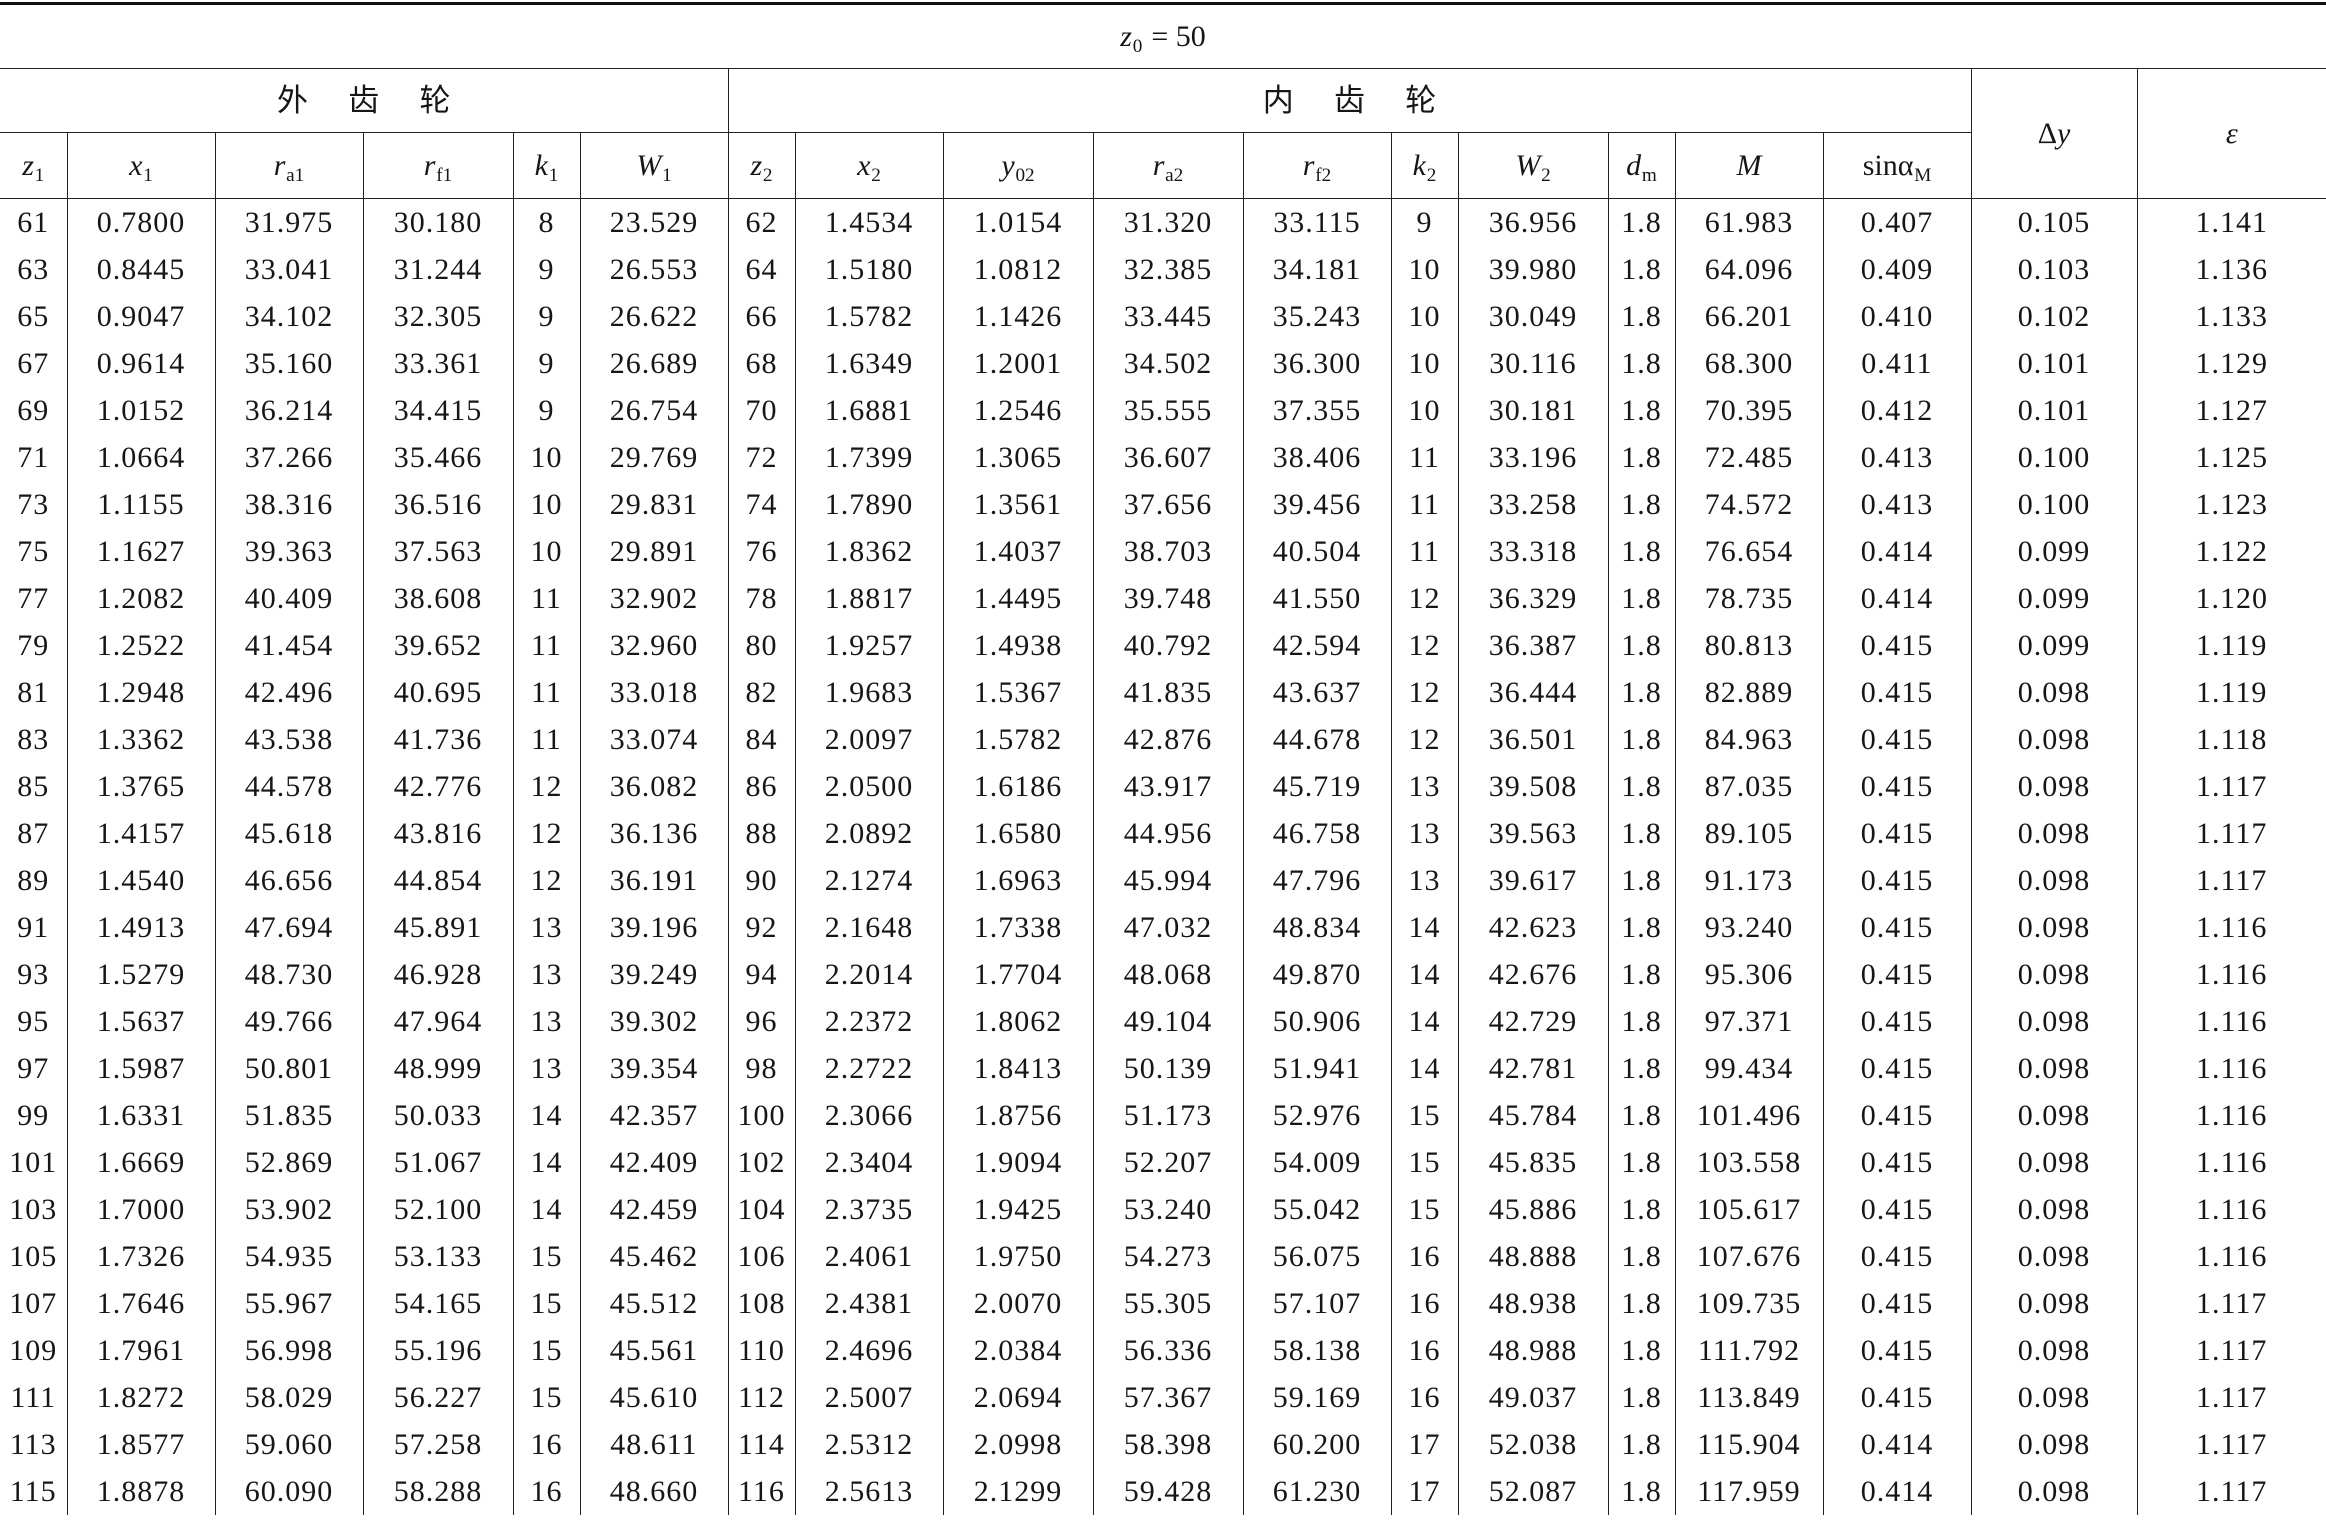 This screenshot has width=2326, height=1525. I want to click on cell-x2: 1.7890, so click(869, 504).